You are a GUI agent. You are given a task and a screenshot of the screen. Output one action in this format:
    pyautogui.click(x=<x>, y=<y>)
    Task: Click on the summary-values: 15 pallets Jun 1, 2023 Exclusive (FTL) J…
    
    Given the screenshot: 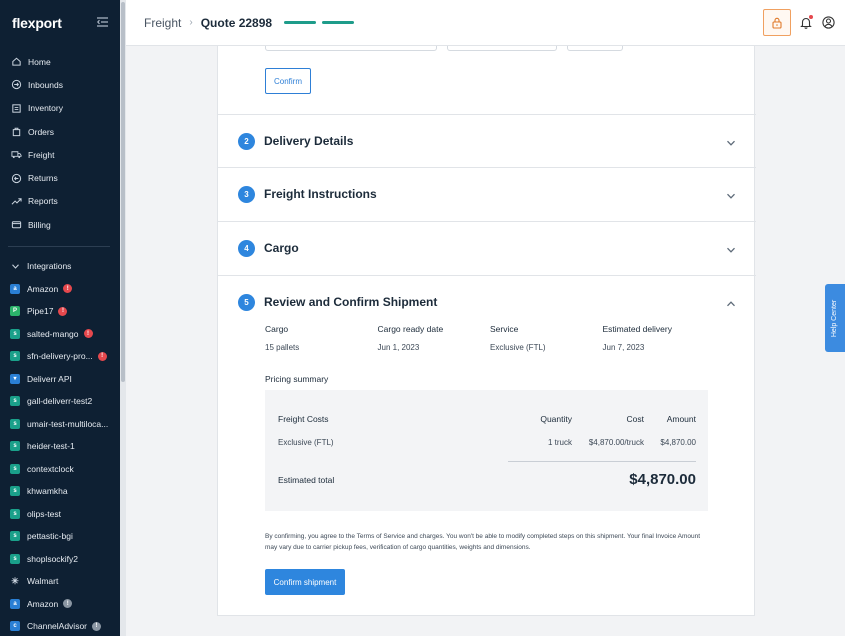 What is the action you would take?
    pyautogui.click(x=490, y=347)
    